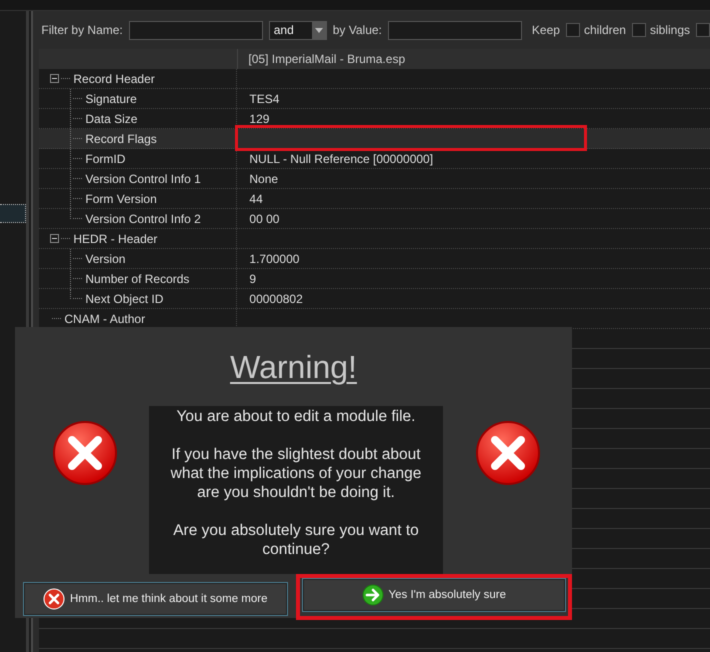 The image size is (710, 652). I want to click on tree-node-label: HEDR - Header, so click(115, 239).